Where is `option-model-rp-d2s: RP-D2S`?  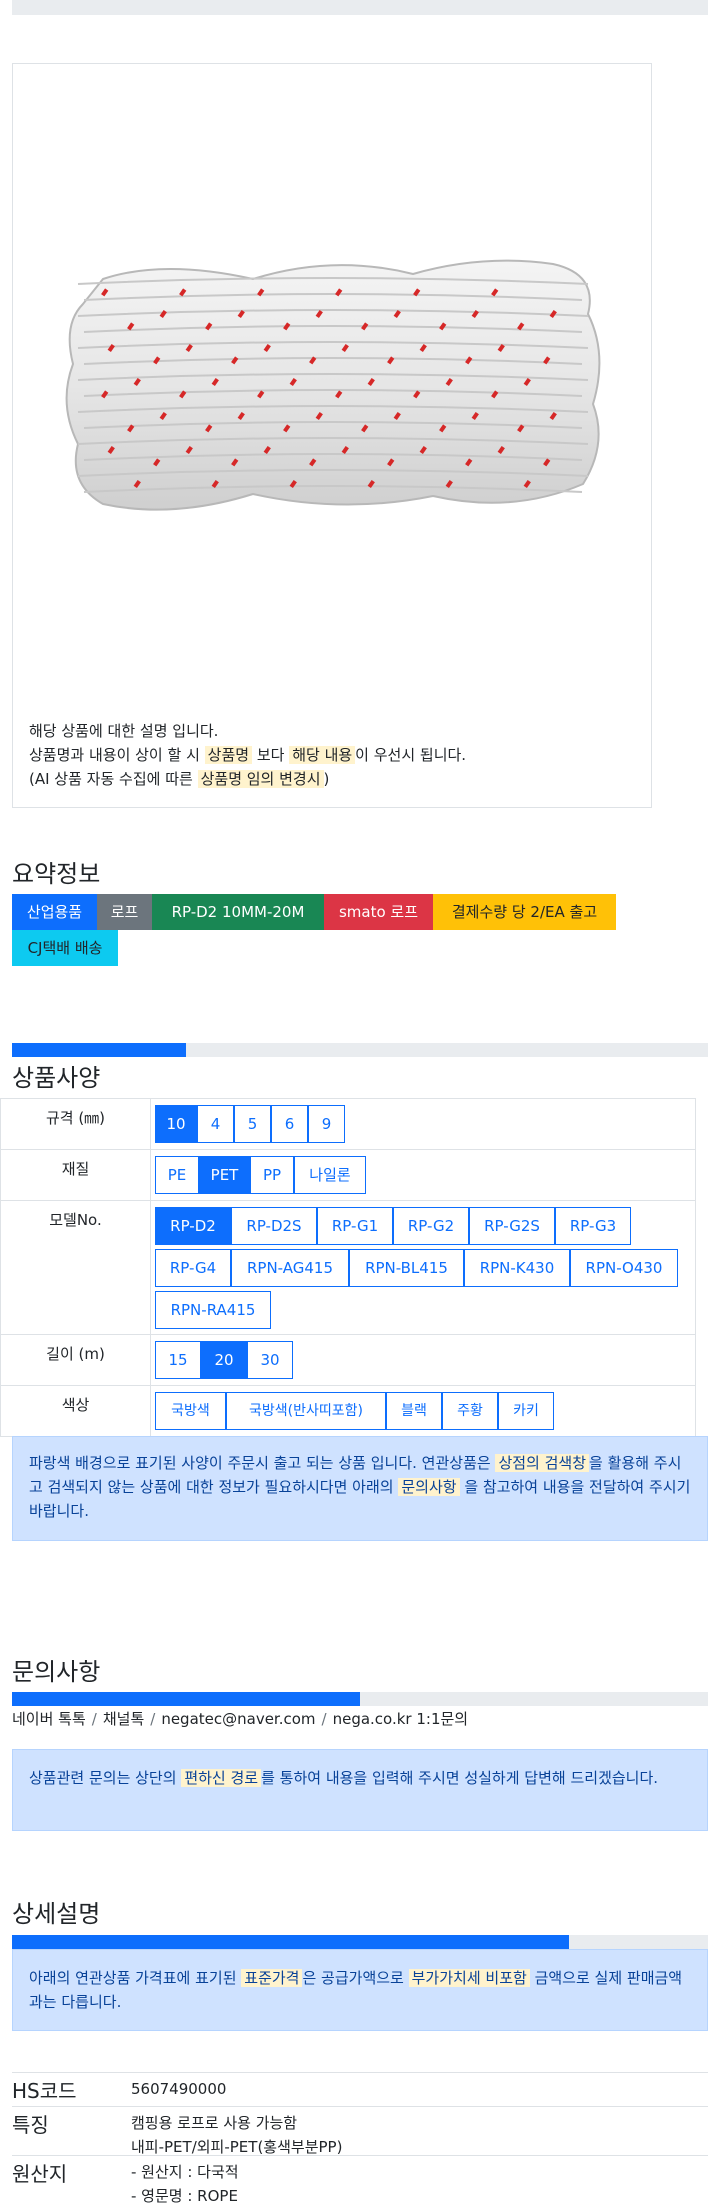 option-model-rp-d2s: RP-D2S is located at coordinates (274, 1226).